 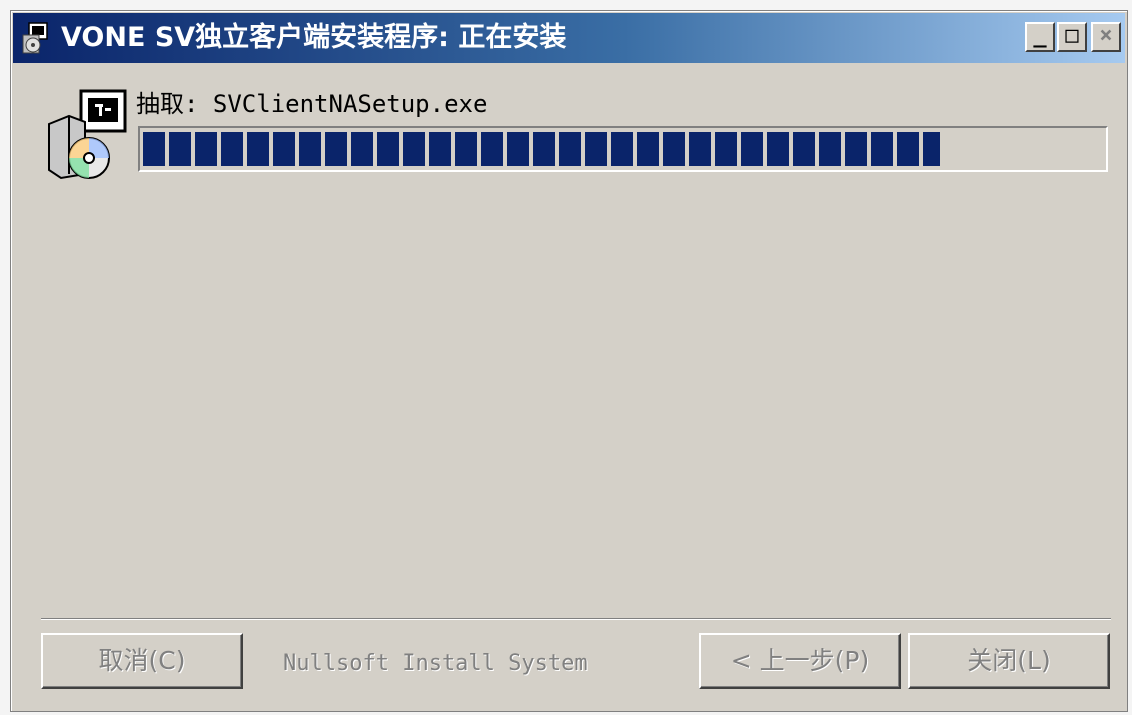 I want to click on status-text: 抽取: SVClientNASetup.exe, so click(x=312, y=104).